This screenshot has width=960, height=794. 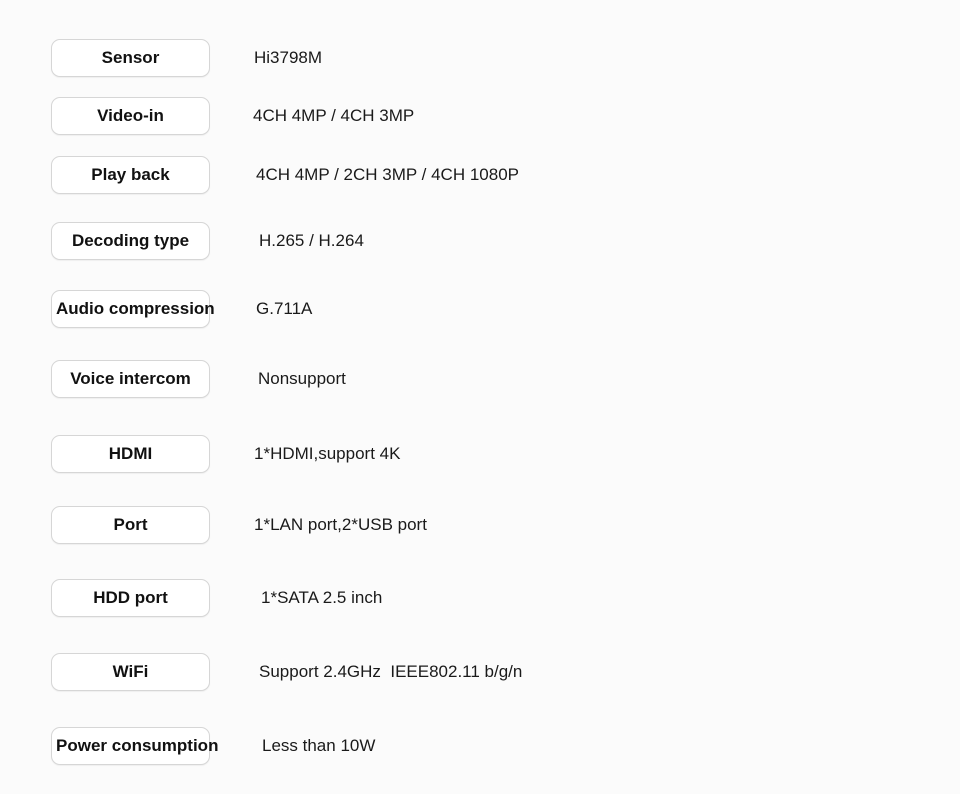 What do you see at coordinates (130, 240) in the screenshot?
I see `spec-label: Decoding type` at bounding box center [130, 240].